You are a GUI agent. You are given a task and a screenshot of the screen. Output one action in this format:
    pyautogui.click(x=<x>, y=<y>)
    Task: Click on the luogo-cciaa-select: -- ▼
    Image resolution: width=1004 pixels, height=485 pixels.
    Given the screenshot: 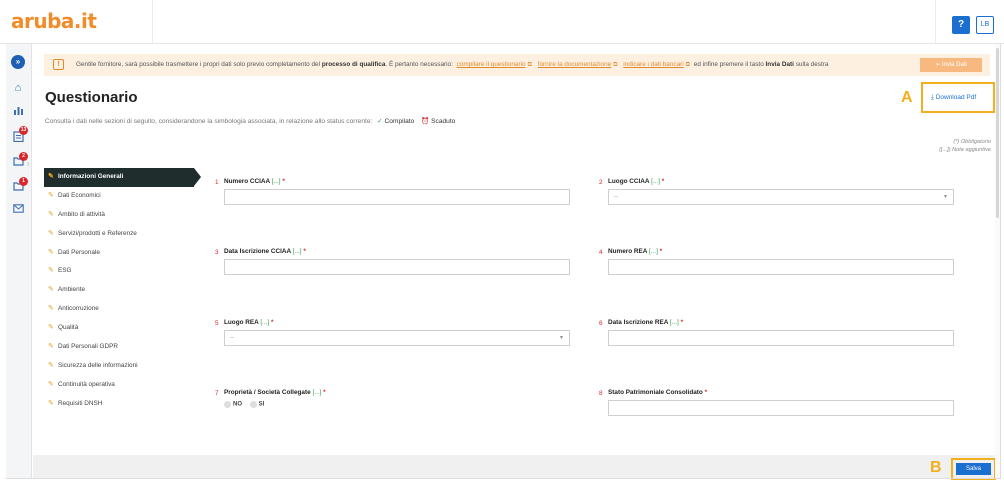 What is the action you would take?
    pyautogui.click(x=781, y=197)
    